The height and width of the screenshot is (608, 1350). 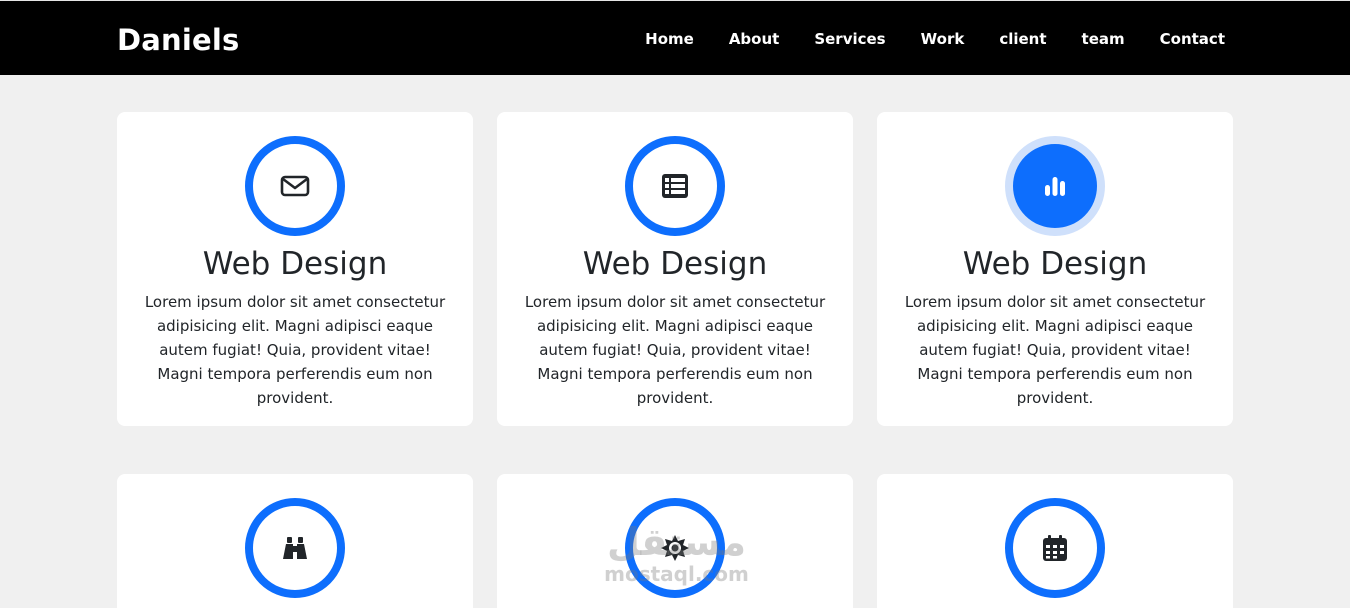 I want to click on nav-link-work: Work, so click(x=943, y=39).